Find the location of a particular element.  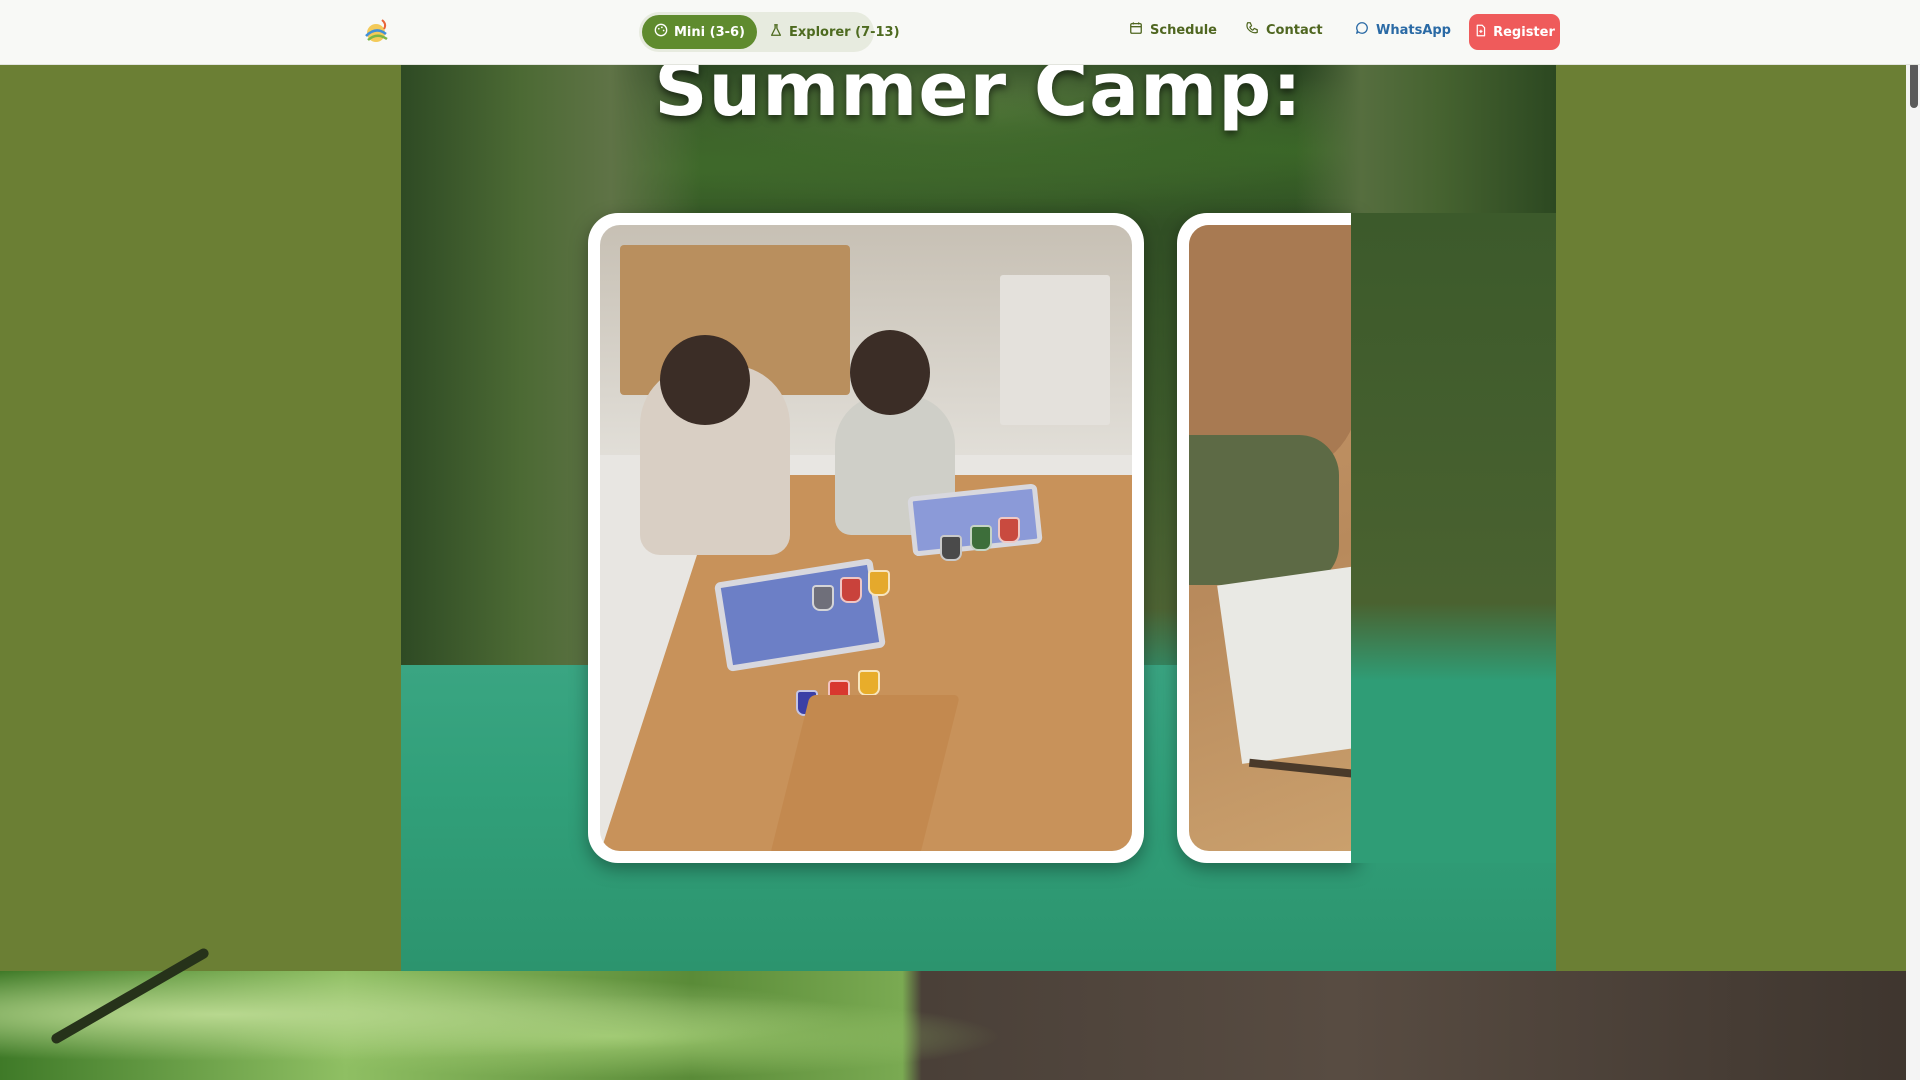

photo-card is located at coordinates (1267, 538).